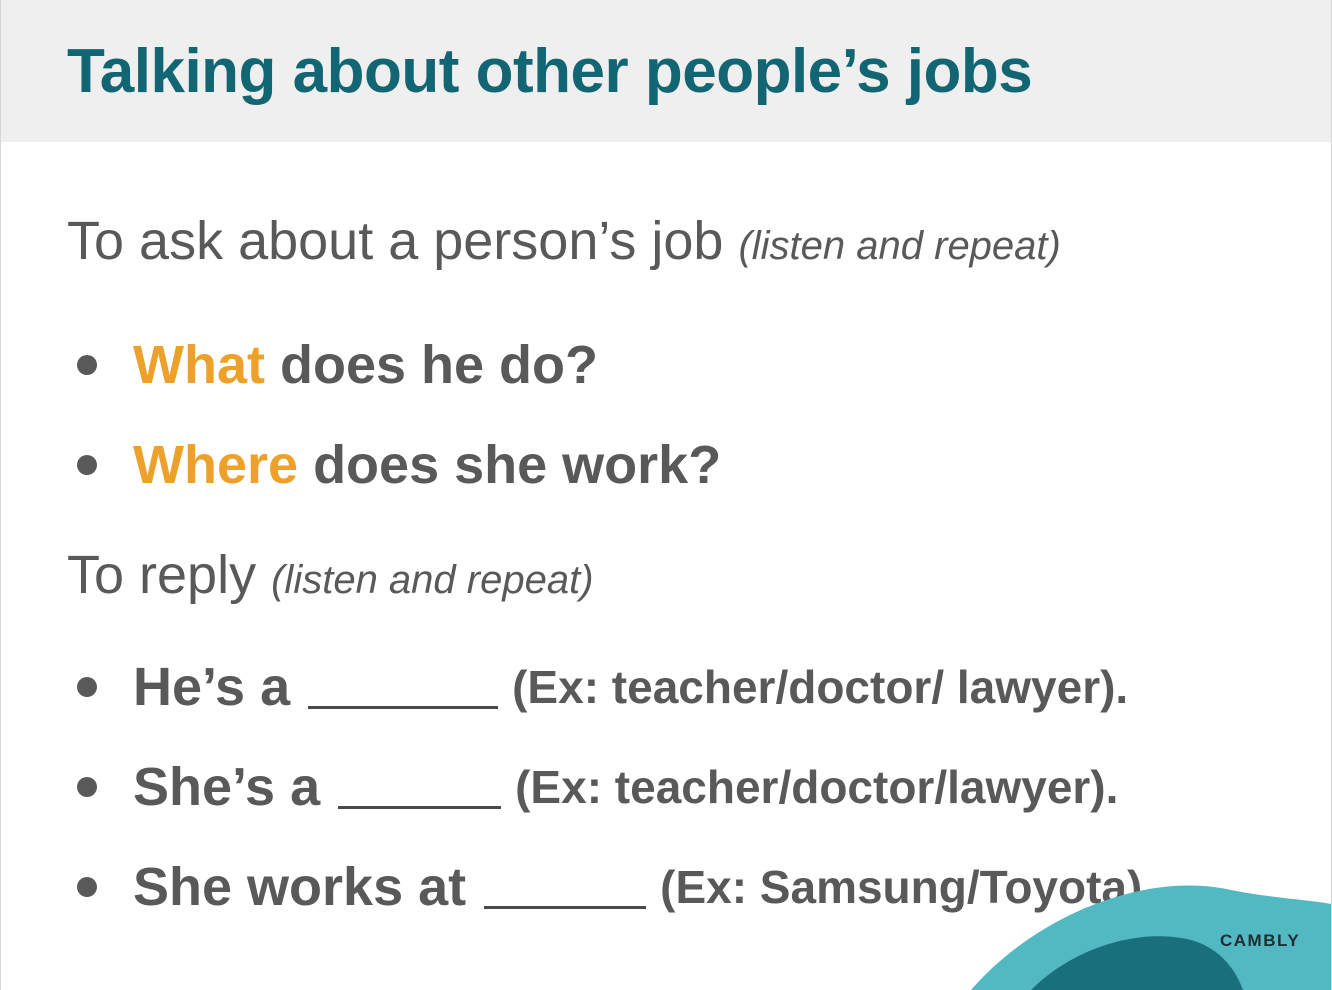  Describe the element at coordinates (817, 787) in the screenshot. I see `reply-example: (Ex: teacher/doctor/lawyer).` at that location.